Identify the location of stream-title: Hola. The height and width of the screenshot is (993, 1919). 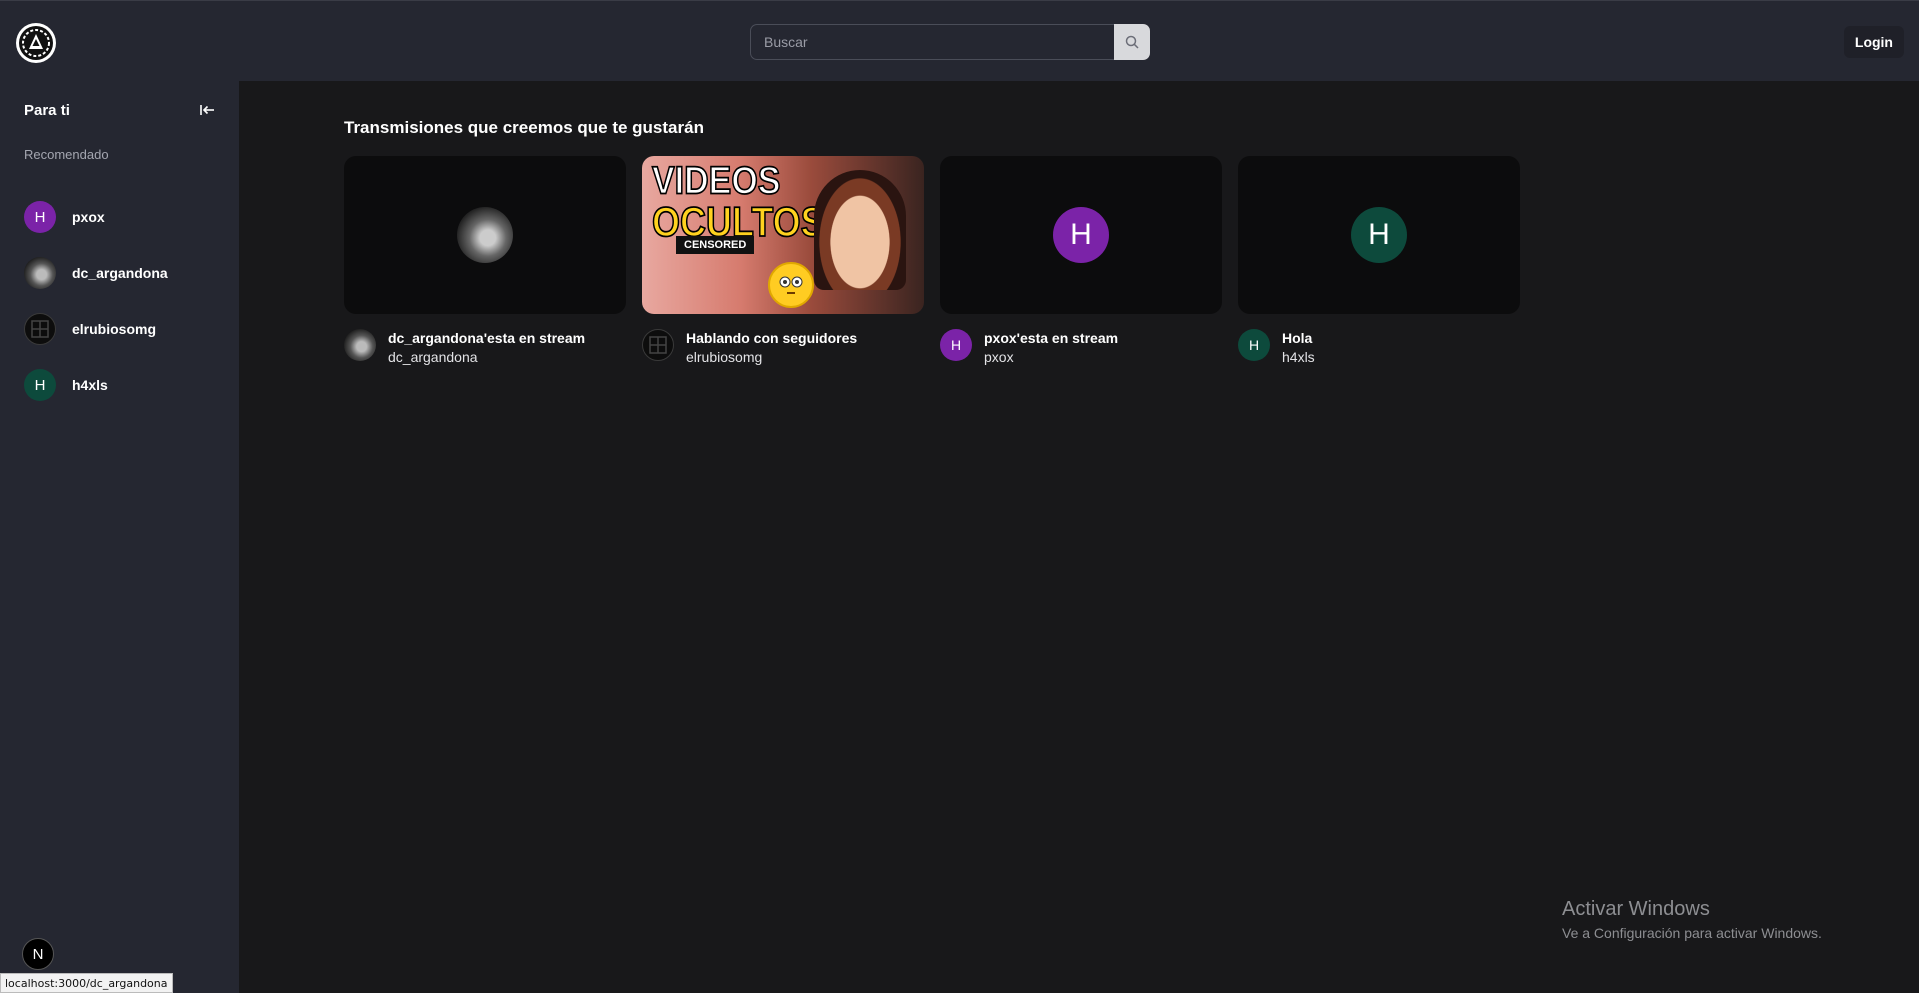
(1297, 338).